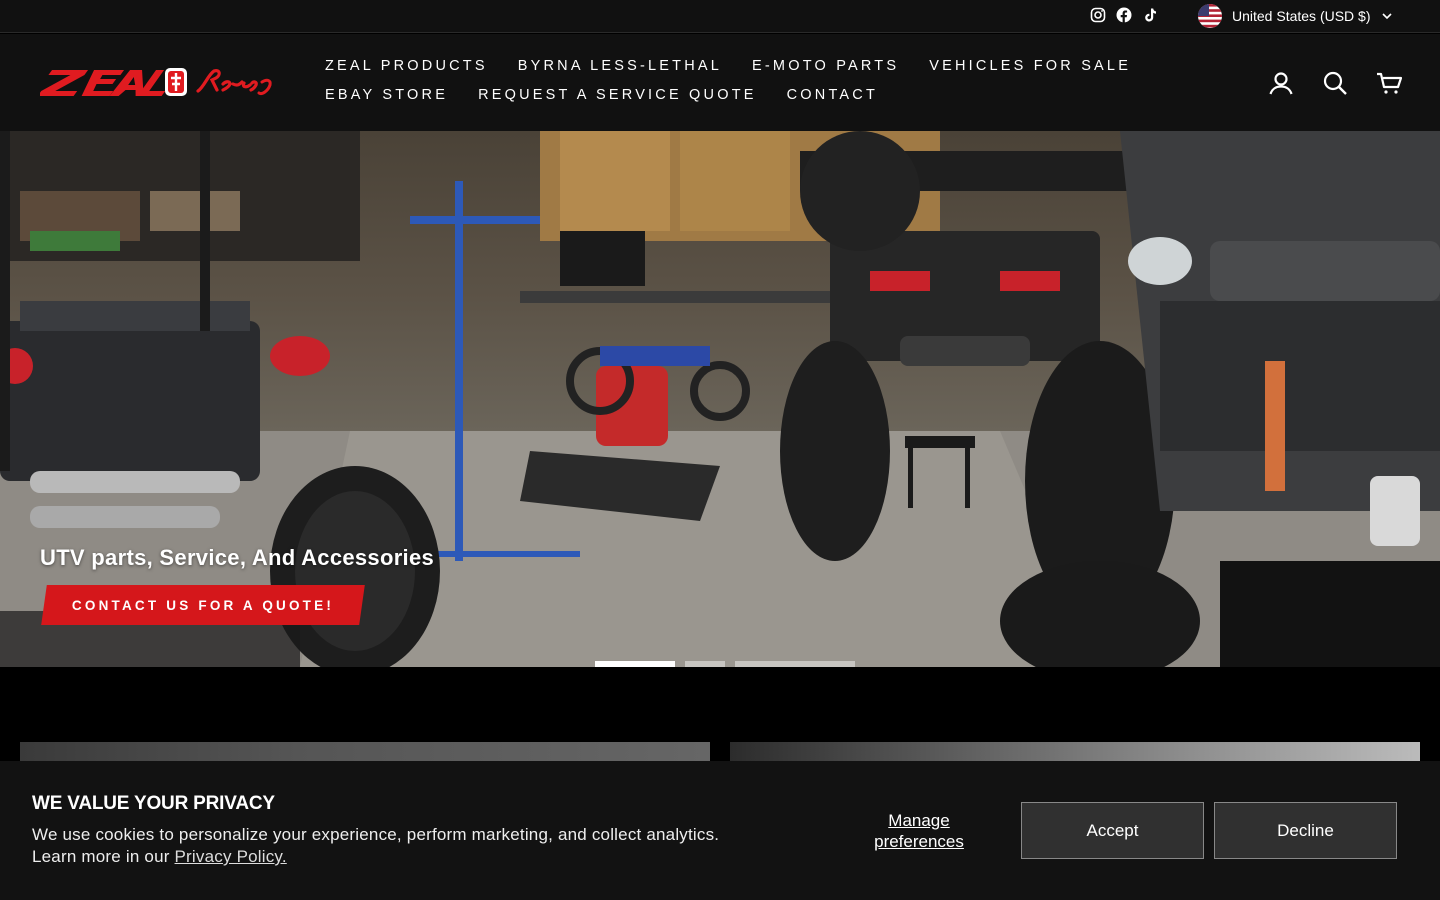 This screenshot has width=1440, height=900. Describe the element at coordinates (1281, 83) in the screenshot. I see `account-icon` at that location.